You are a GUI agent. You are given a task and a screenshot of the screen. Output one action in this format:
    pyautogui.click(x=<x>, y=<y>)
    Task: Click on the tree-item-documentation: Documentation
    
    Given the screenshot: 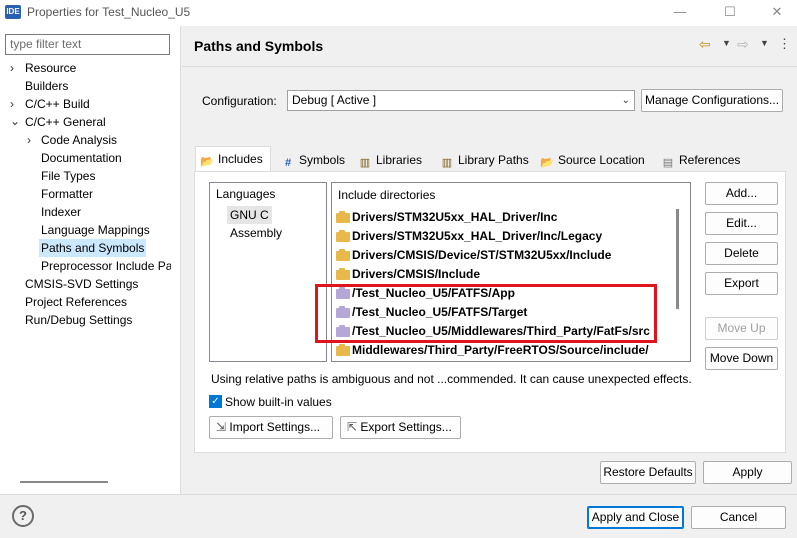 What is the action you would take?
    pyautogui.click(x=81, y=158)
    